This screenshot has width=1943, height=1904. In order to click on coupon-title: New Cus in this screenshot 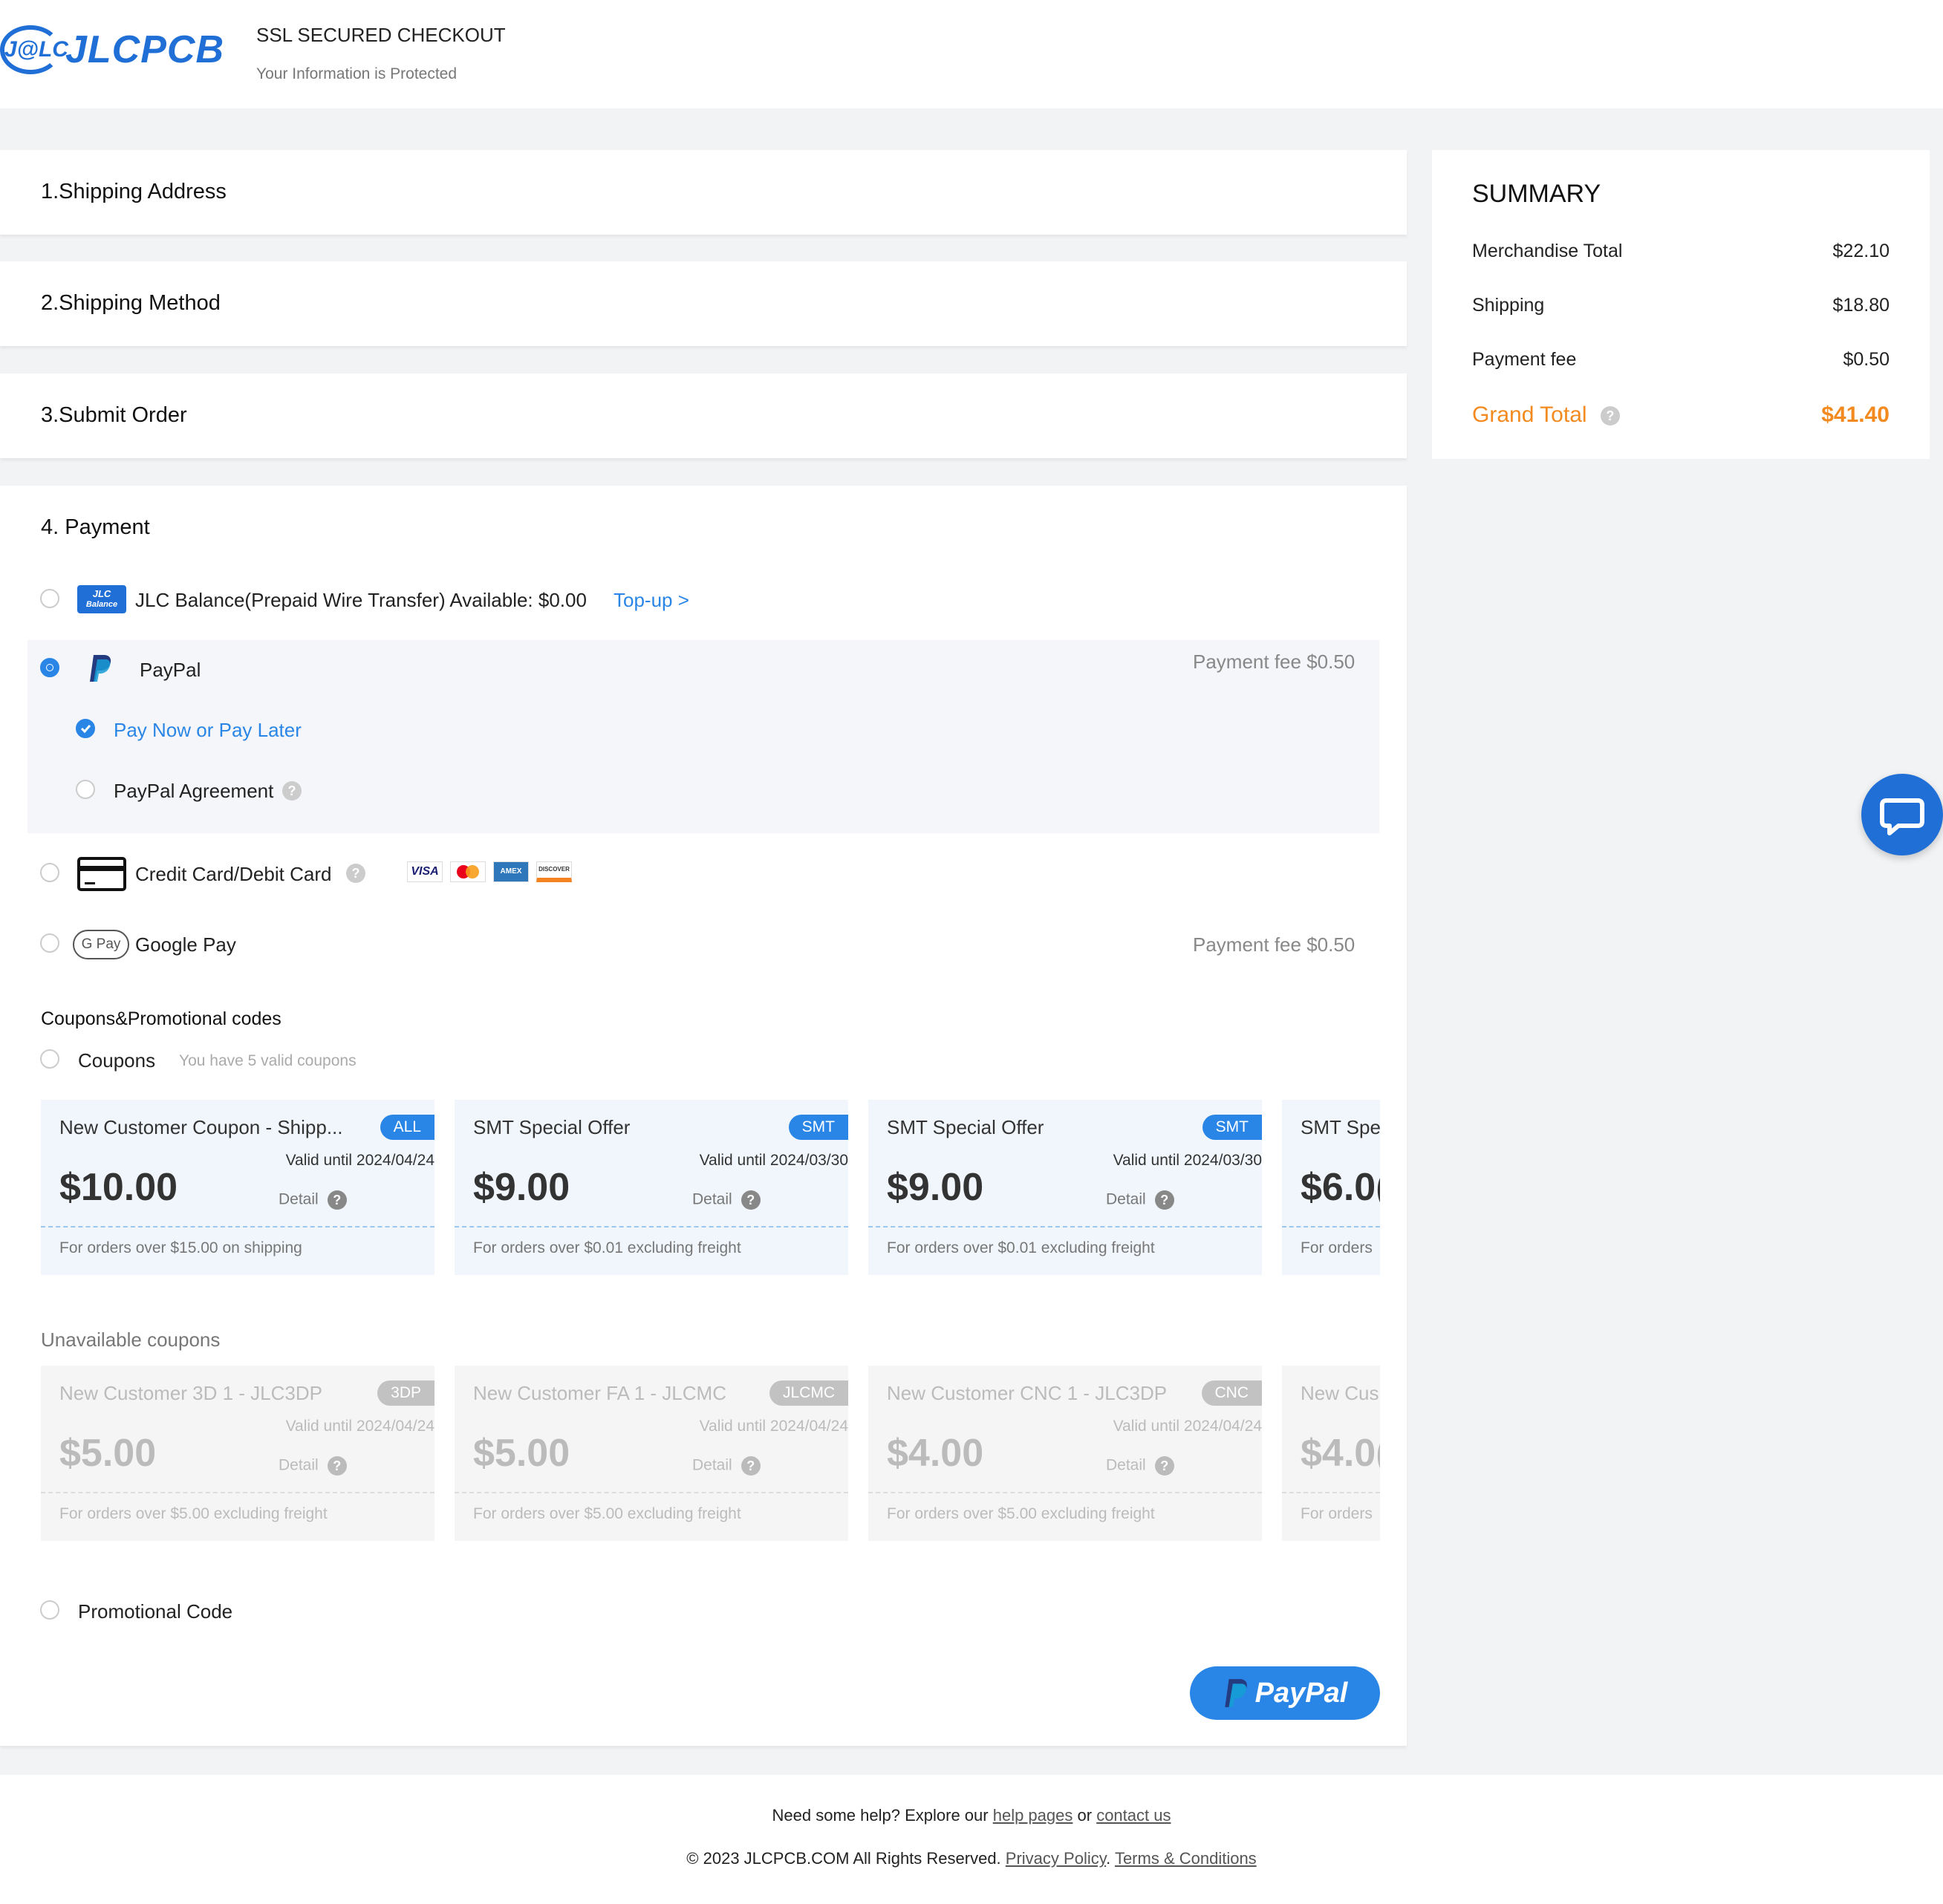, I will do `click(1340, 1393)`.